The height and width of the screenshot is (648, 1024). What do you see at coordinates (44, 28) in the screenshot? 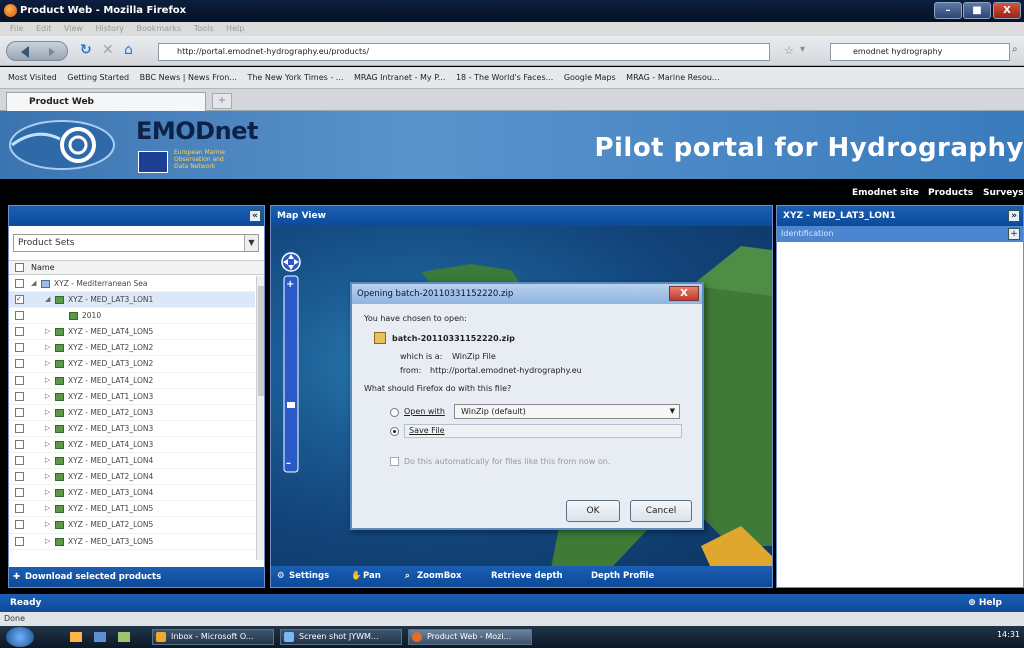
I see `menu-edit: Edit` at bounding box center [44, 28].